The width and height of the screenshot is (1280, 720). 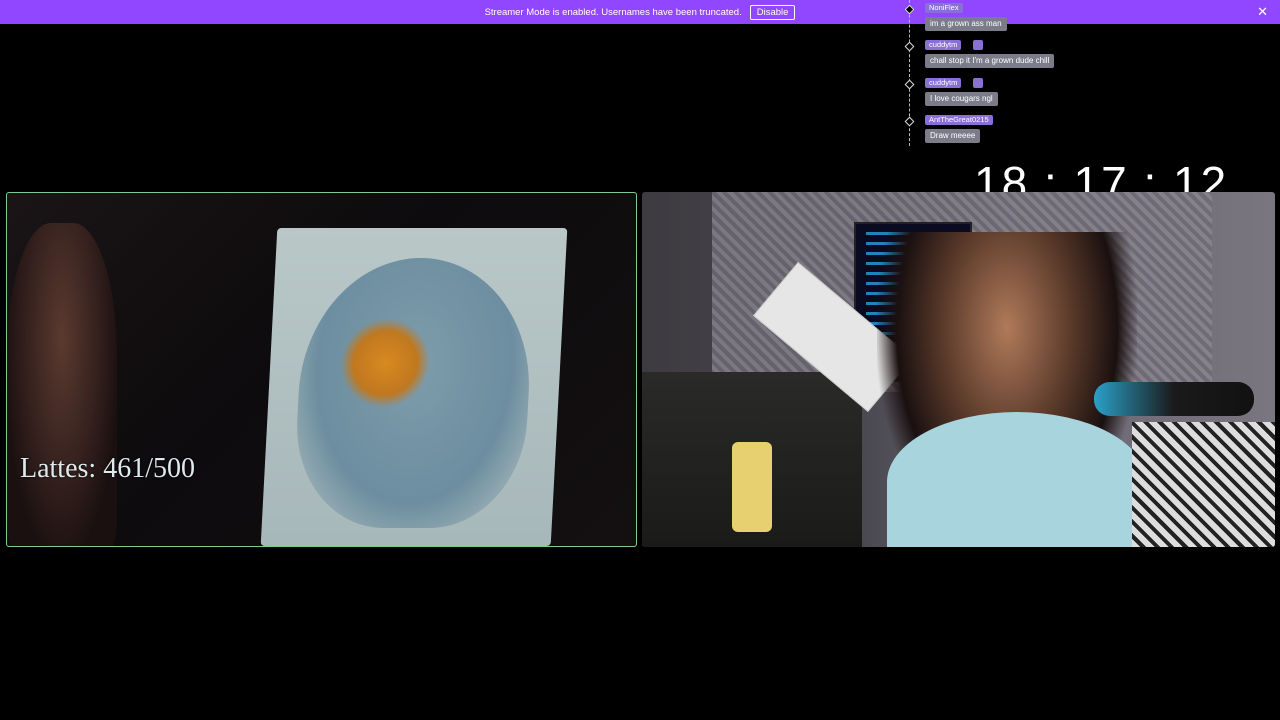 What do you see at coordinates (752, 487) in the screenshot?
I see `wipes-container` at bounding box center [752, 487].